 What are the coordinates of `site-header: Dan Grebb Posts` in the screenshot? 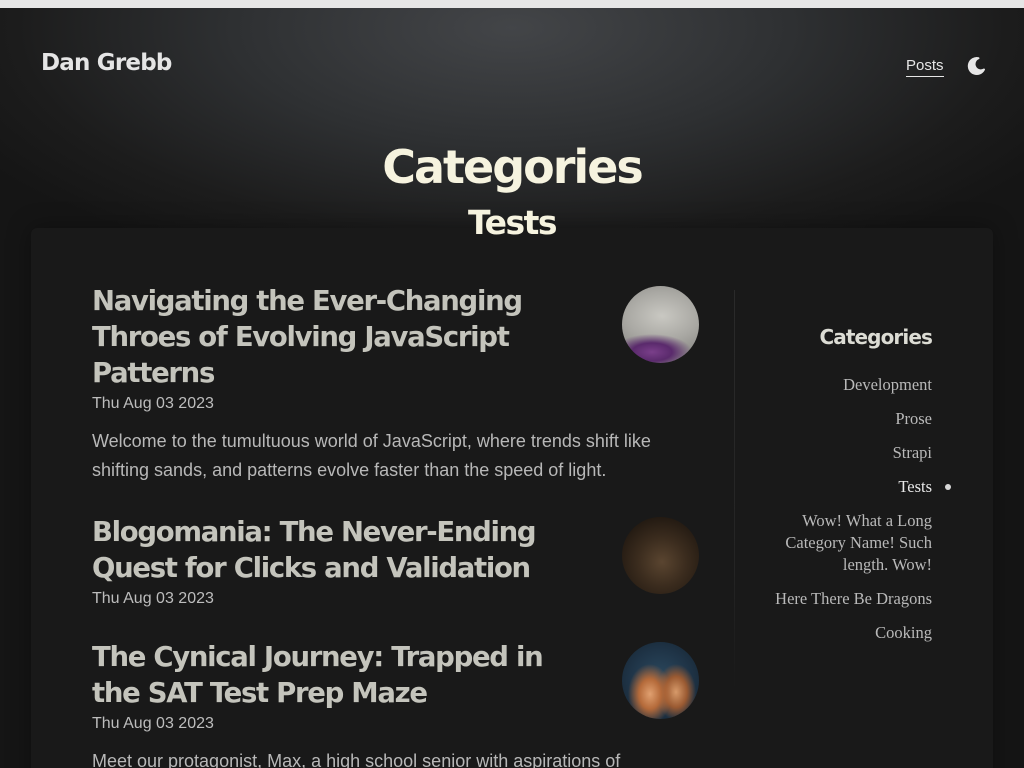 It's located at (512, 58).